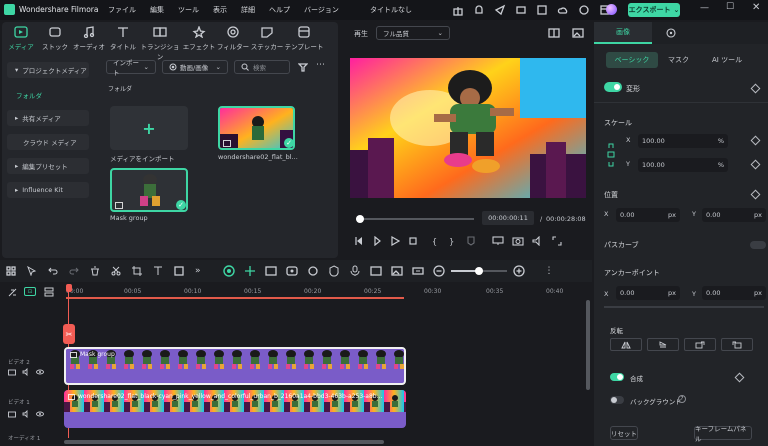 The image size is (768, 446). What do you see at coordinates (395, 241) in the screenshot?
I see `play-icon` at bounding box center [395, 241].